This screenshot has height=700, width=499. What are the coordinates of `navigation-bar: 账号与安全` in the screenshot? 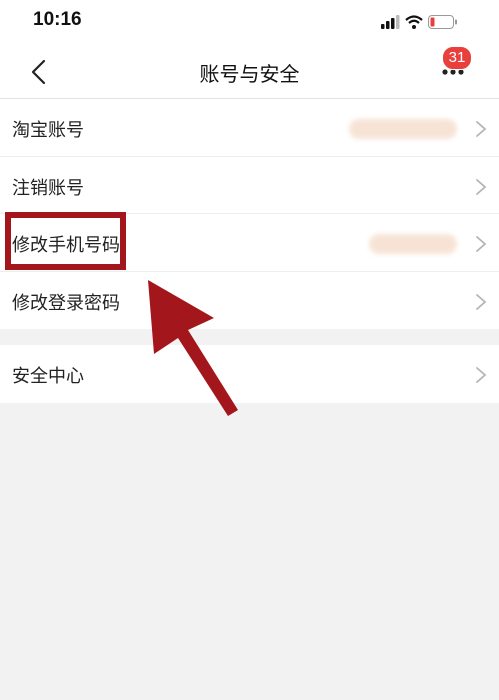 It's located at (249, 71).